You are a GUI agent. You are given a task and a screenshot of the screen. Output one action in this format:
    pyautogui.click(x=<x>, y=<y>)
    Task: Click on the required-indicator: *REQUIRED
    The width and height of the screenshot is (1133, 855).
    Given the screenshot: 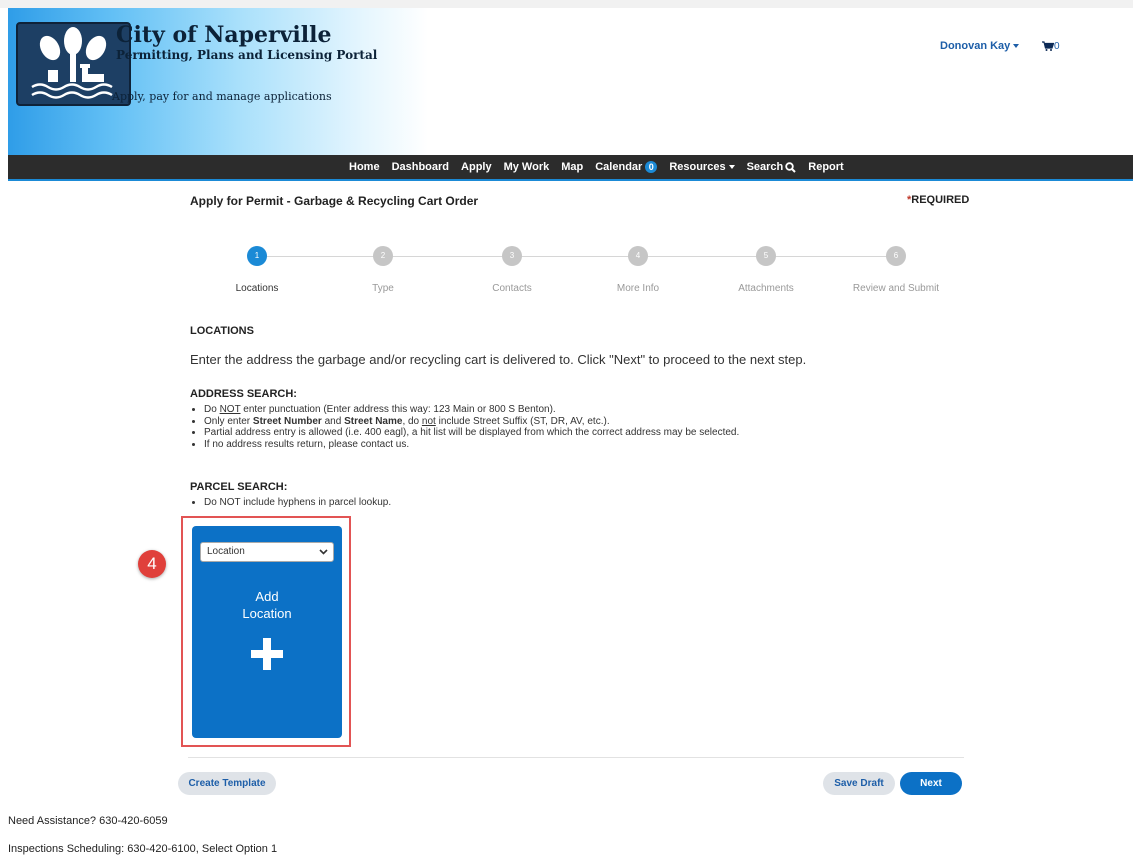 What is the action you would take?
    pyautogui.click(x=938, y=200)
    